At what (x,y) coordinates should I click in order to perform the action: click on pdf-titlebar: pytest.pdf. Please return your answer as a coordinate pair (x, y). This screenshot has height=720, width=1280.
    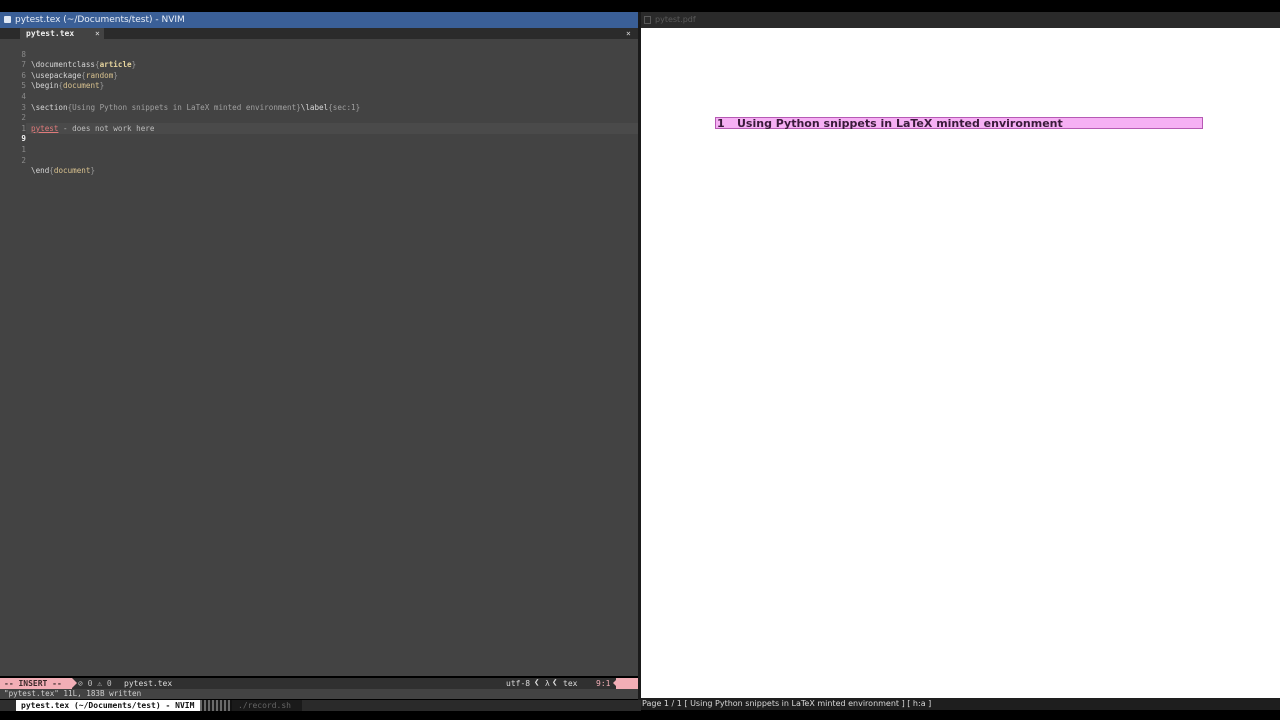
    Looking at the image, I should click on (960, 20).